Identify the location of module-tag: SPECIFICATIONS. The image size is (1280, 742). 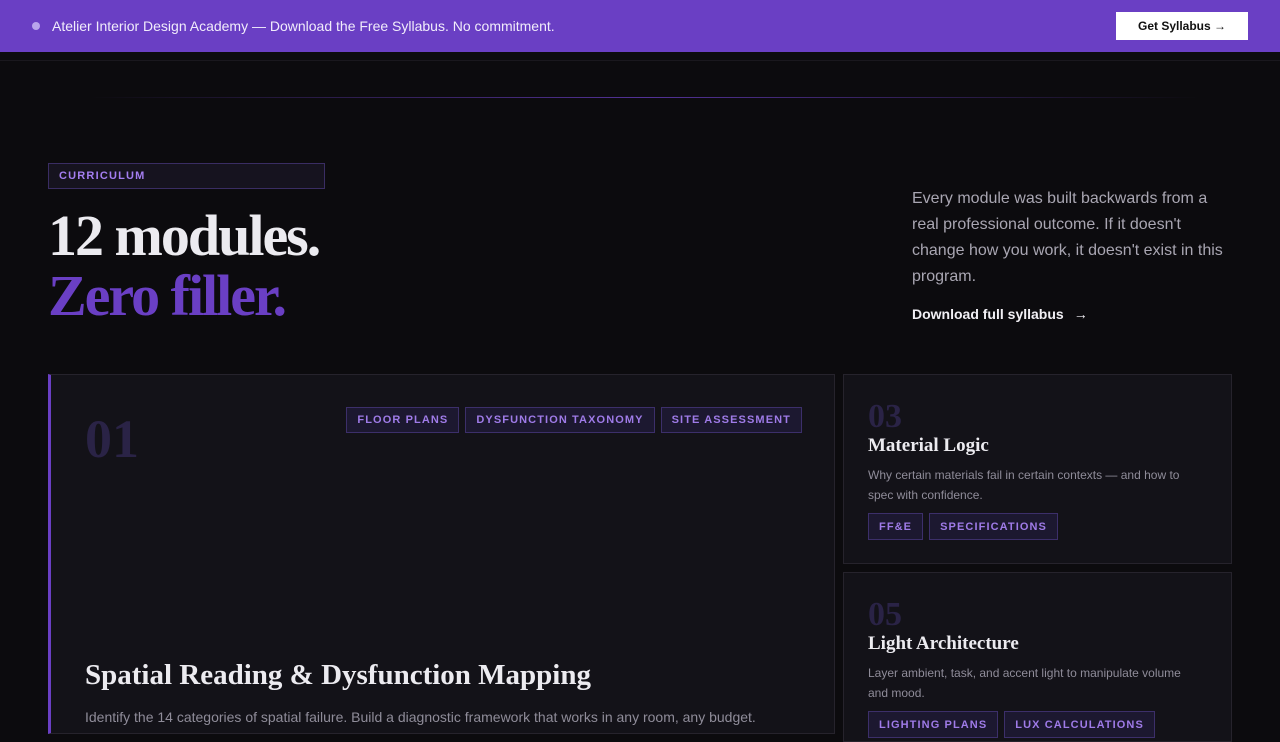
(993, 526).